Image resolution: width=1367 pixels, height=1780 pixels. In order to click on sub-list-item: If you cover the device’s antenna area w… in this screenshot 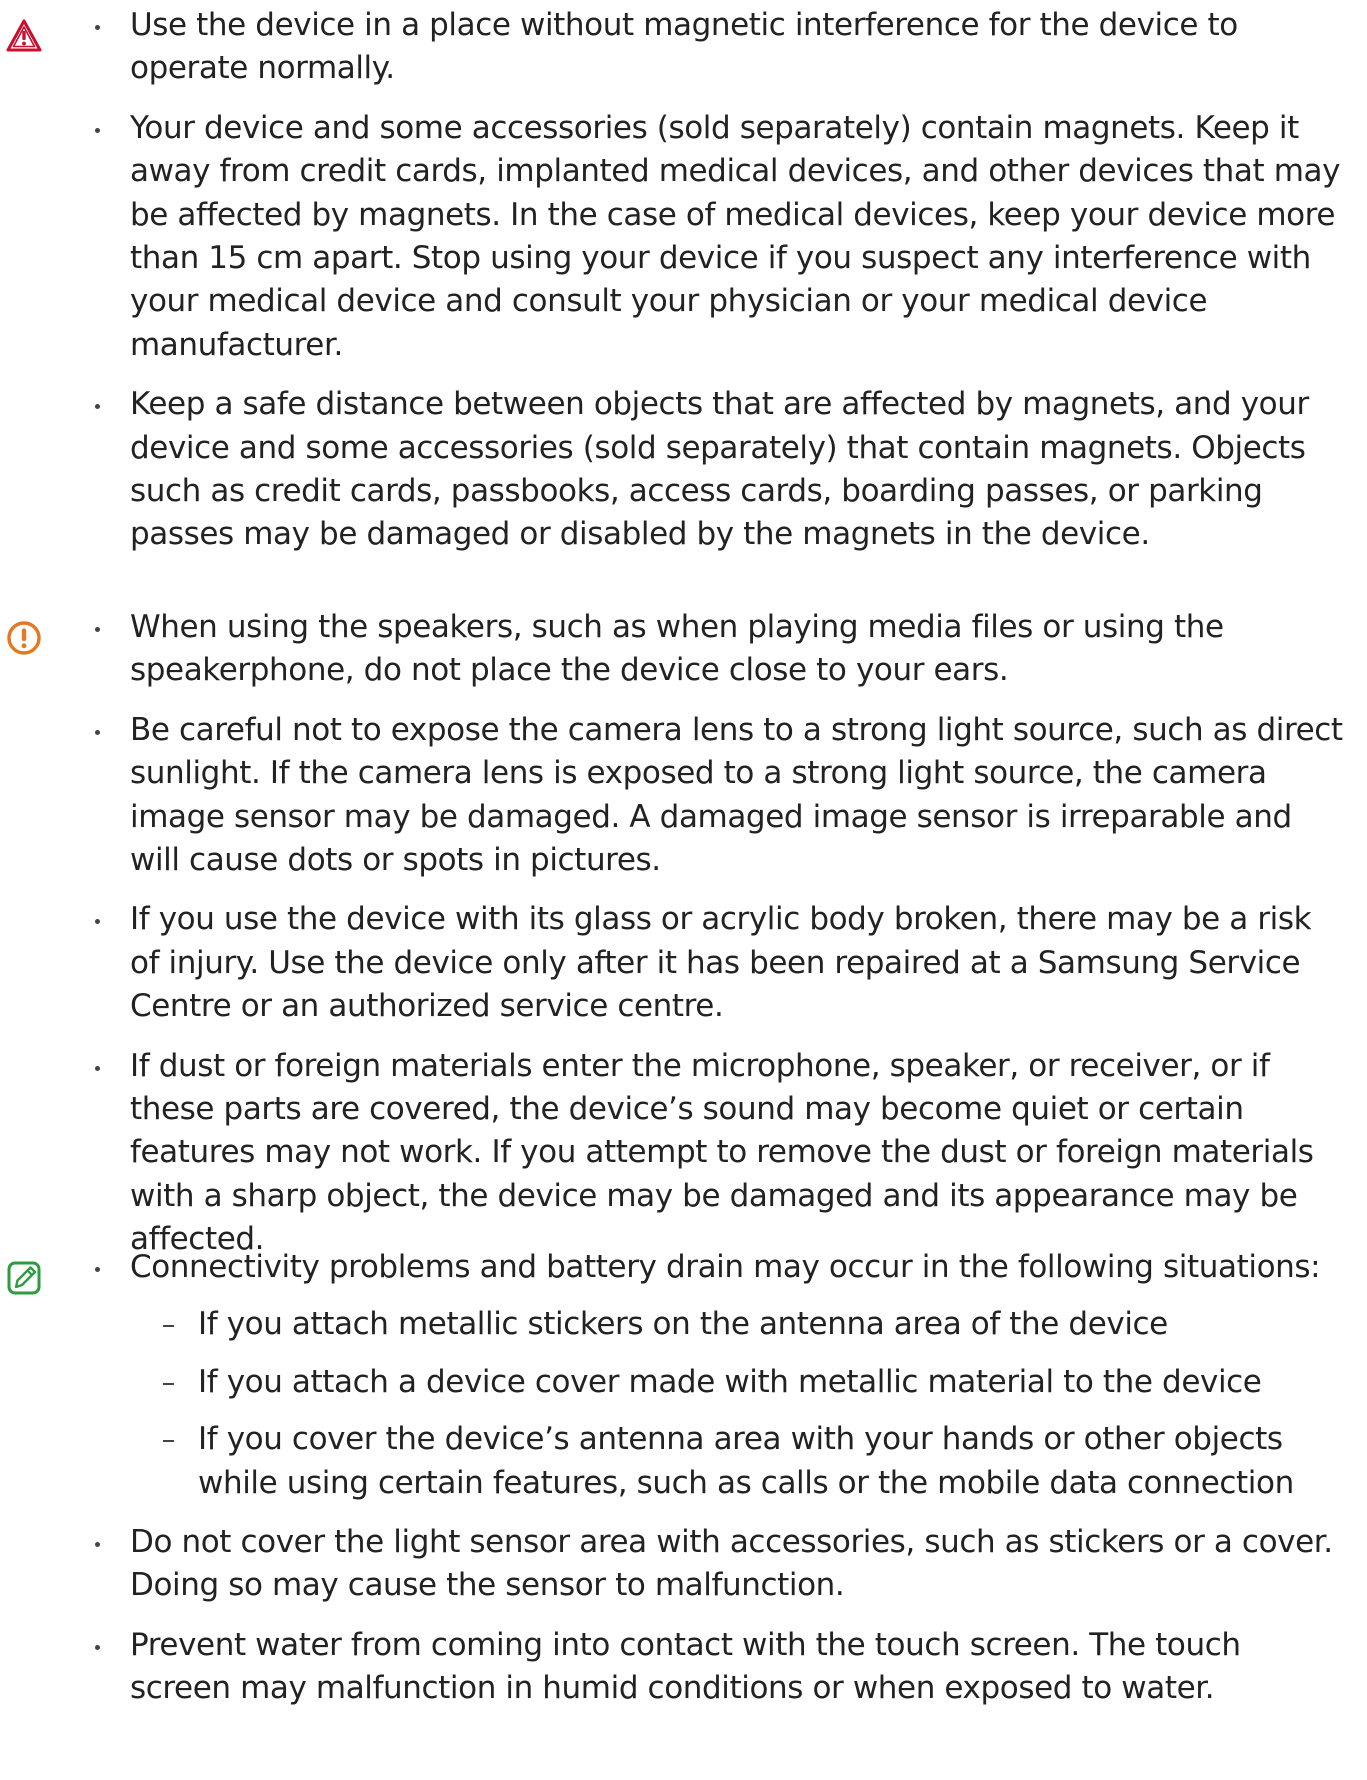, I will do `click(738, 1461)`.